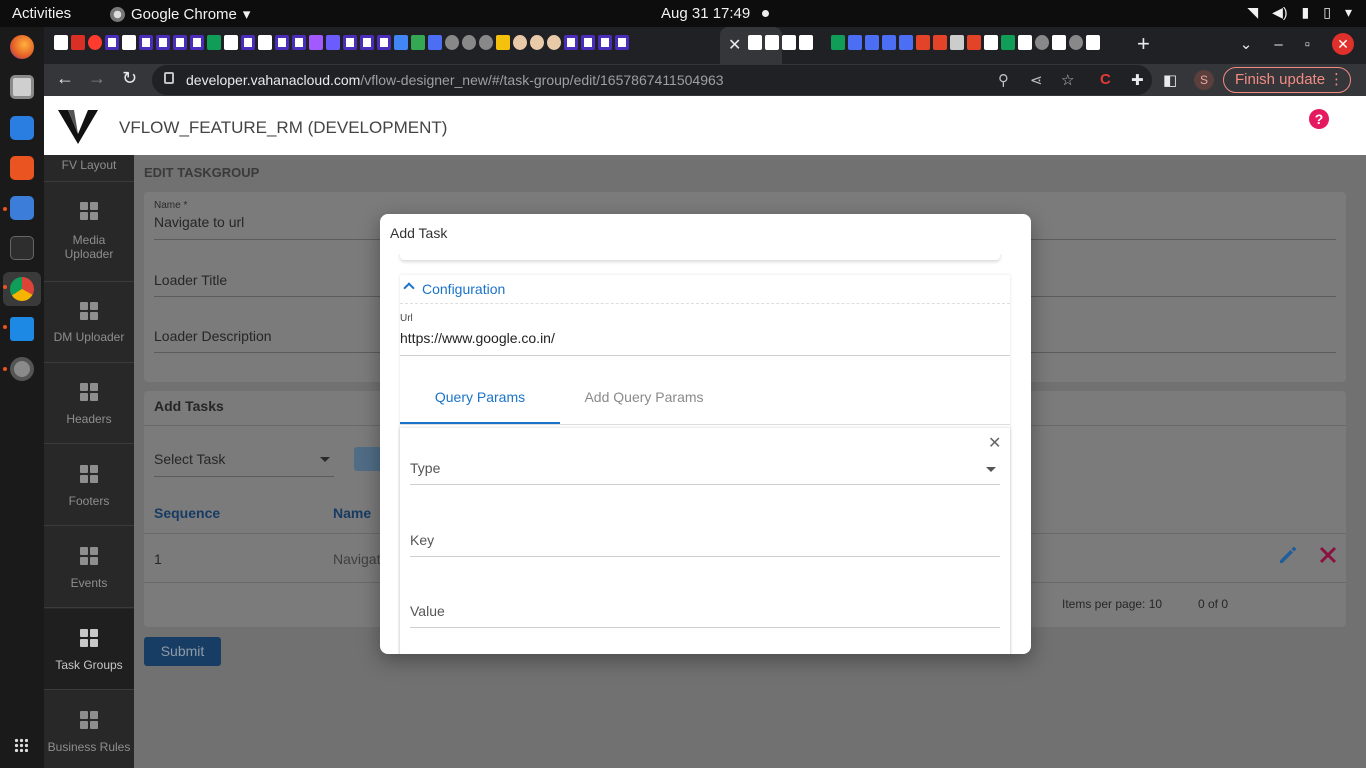 The height and width of the screenshot is (768, 1366). What do you see at coordinates (994, 443) in the screenshot?
I see `close-icon: ✕` at bounding box center [994, 443].